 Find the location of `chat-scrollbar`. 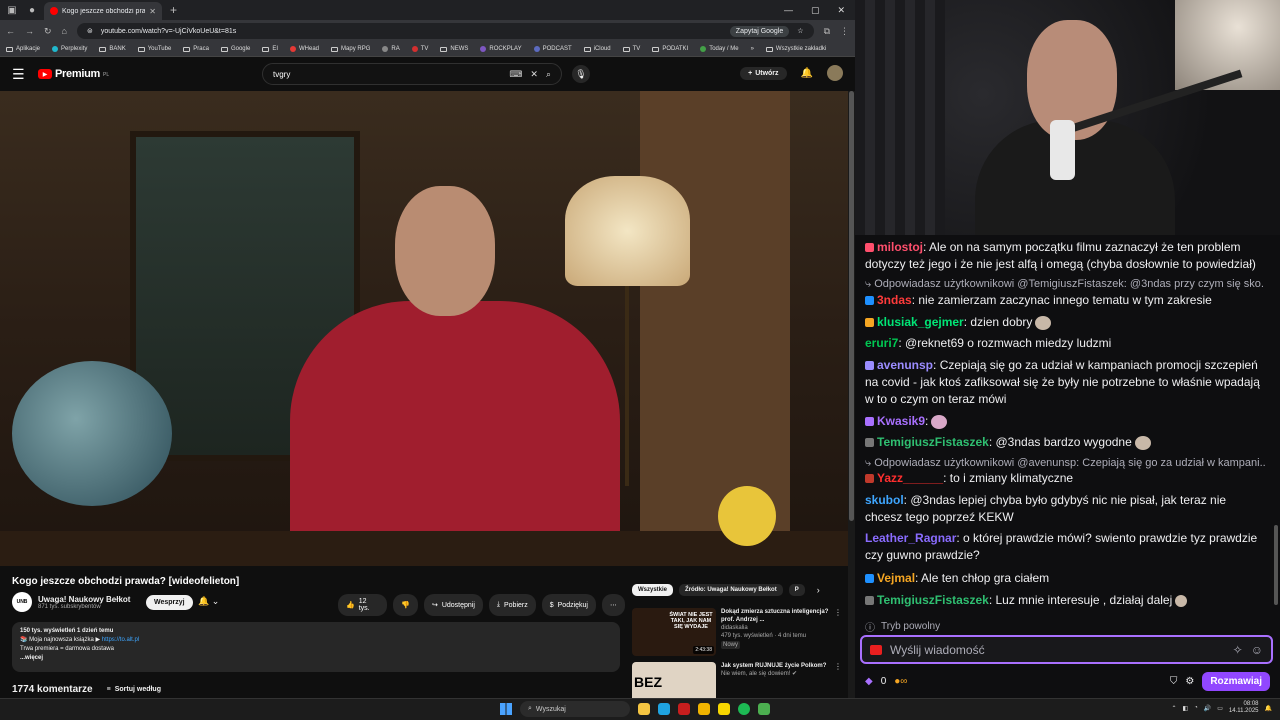

chat-scrollbar is located at coordinates (1276, 565).